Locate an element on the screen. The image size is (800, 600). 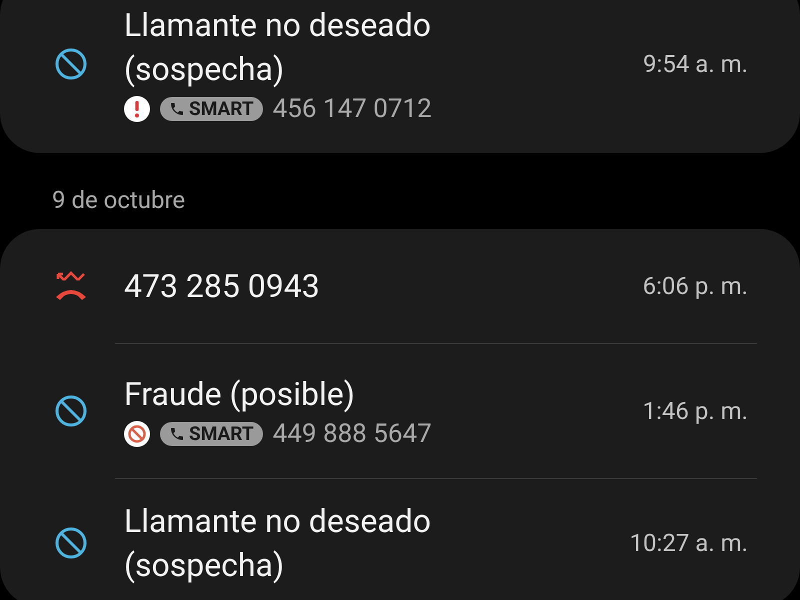
caller-name: Fraude (posible) is located at coordinates (240, 394).